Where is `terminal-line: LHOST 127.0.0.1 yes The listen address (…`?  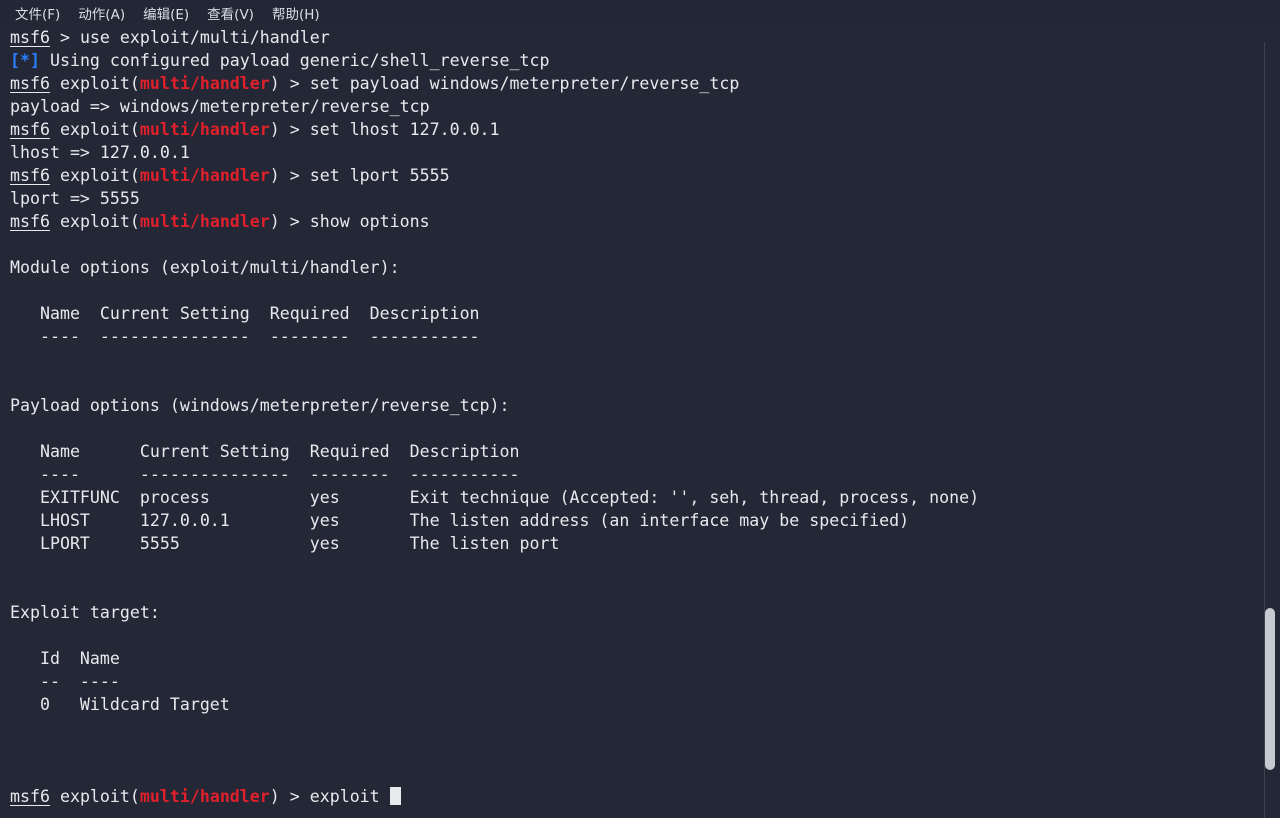
terminal-line: LHOST 127.0.0.1 yes The listen address (… is located at coordinates (460, 520).